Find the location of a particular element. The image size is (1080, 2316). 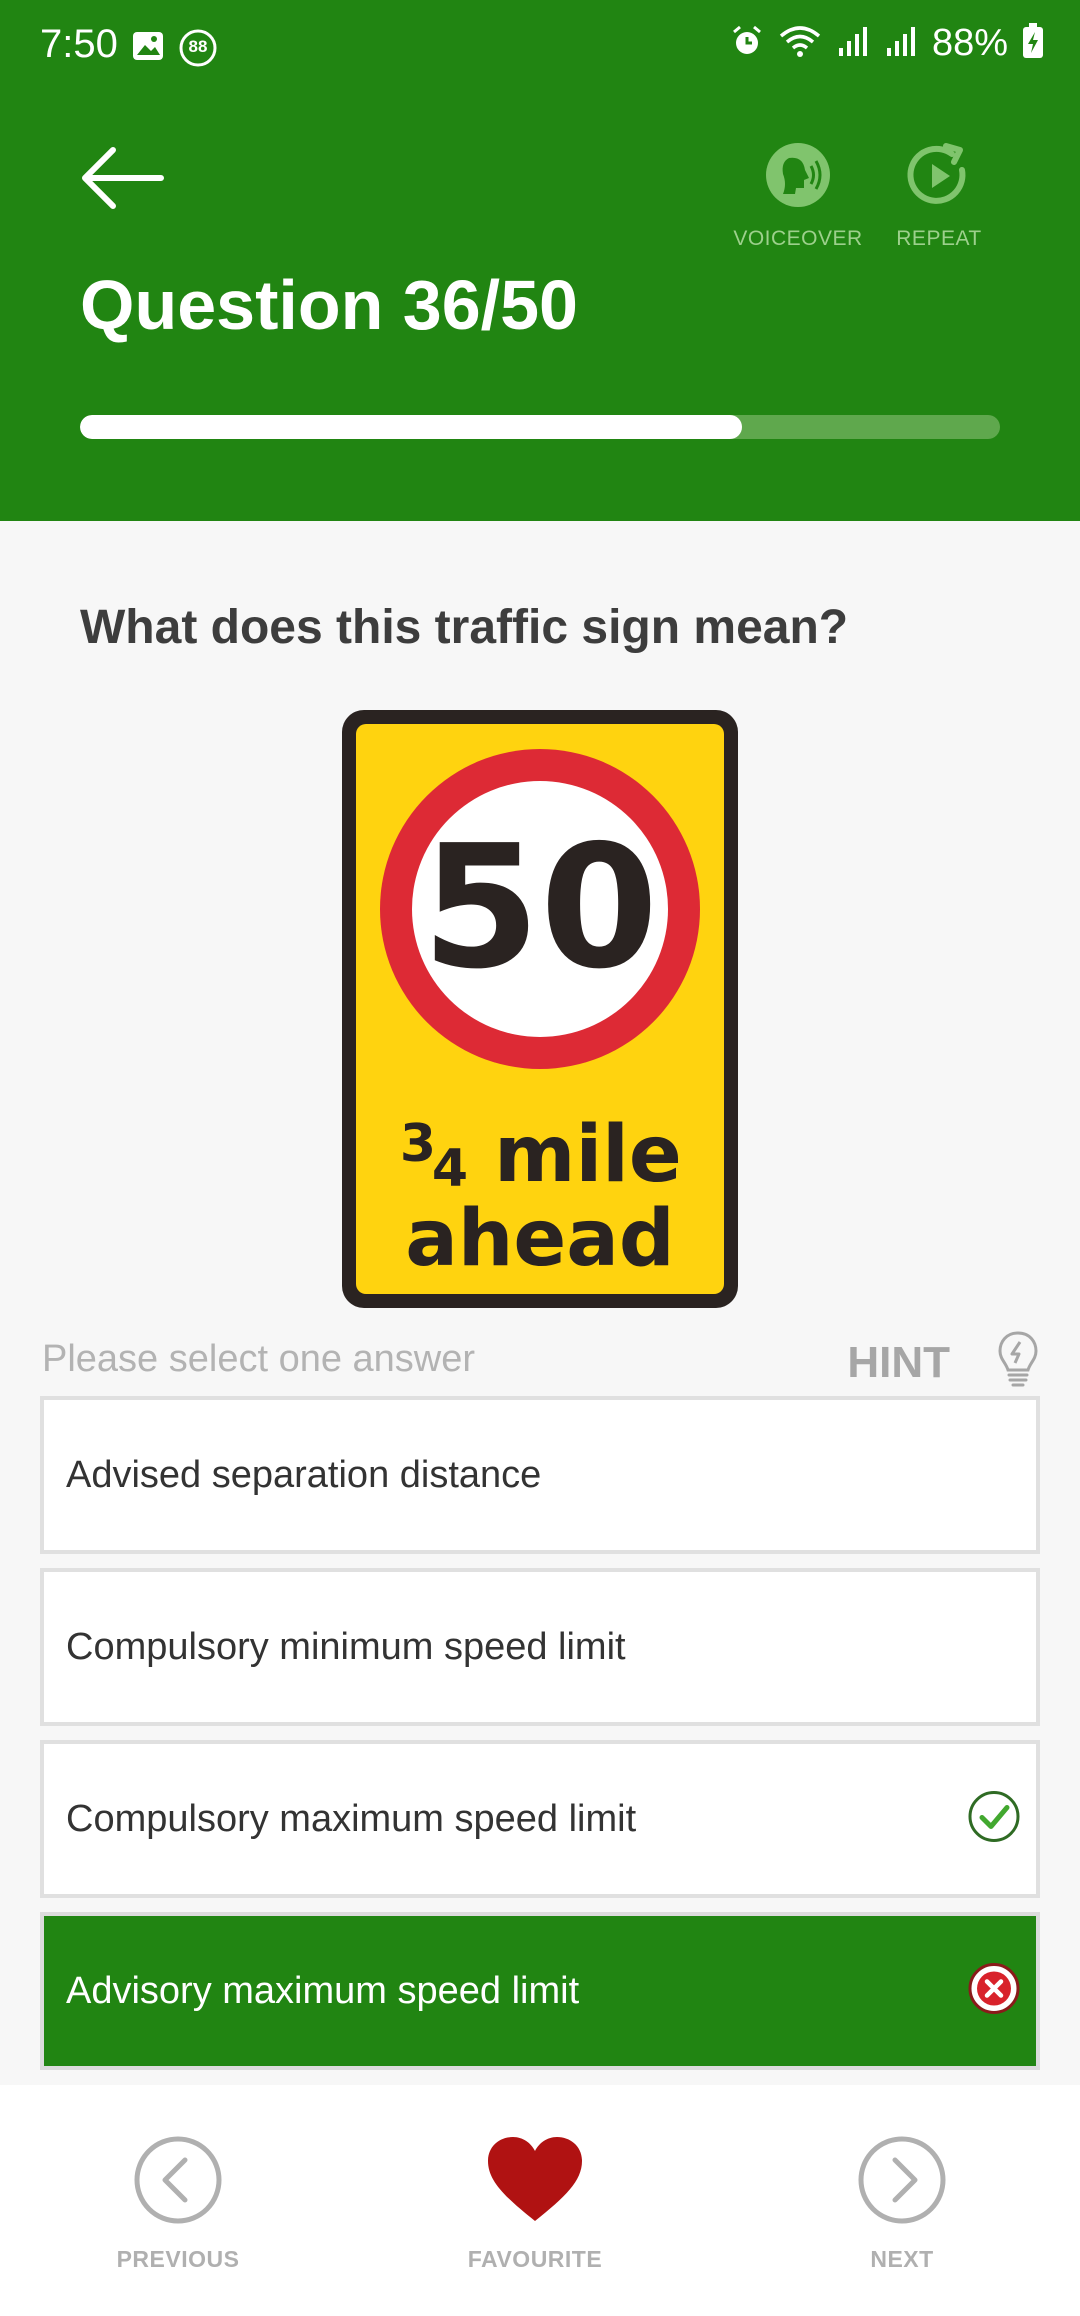

answer-option: Advised separation distance is located at coordinates (540, 1475).